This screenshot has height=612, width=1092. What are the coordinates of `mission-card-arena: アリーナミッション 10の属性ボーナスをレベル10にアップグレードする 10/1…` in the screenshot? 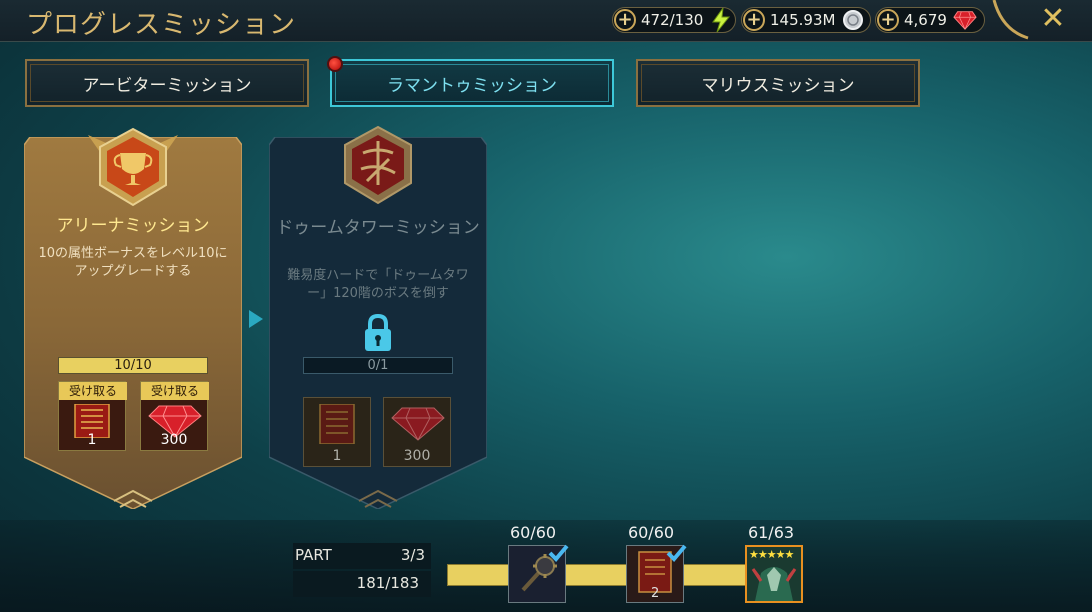 It's located at (133, 318).